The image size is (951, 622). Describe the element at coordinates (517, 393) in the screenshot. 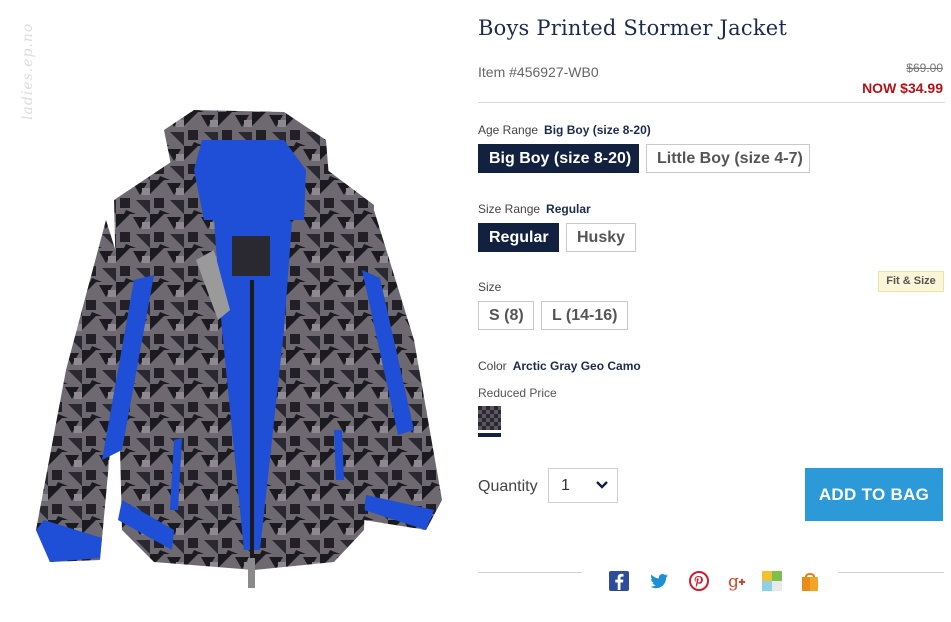

I see `reduced-price-label: Reduced Price` at that location.